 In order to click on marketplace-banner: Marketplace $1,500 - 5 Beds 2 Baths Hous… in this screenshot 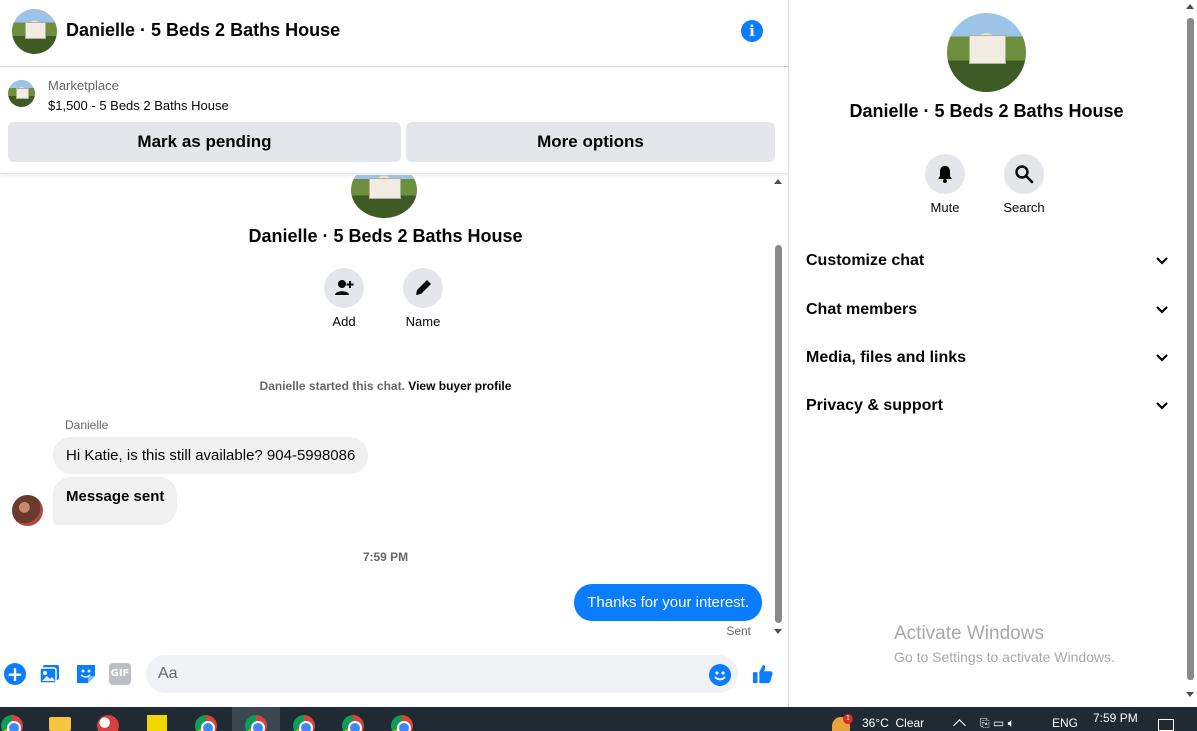, I will do `click(394, 120)`.